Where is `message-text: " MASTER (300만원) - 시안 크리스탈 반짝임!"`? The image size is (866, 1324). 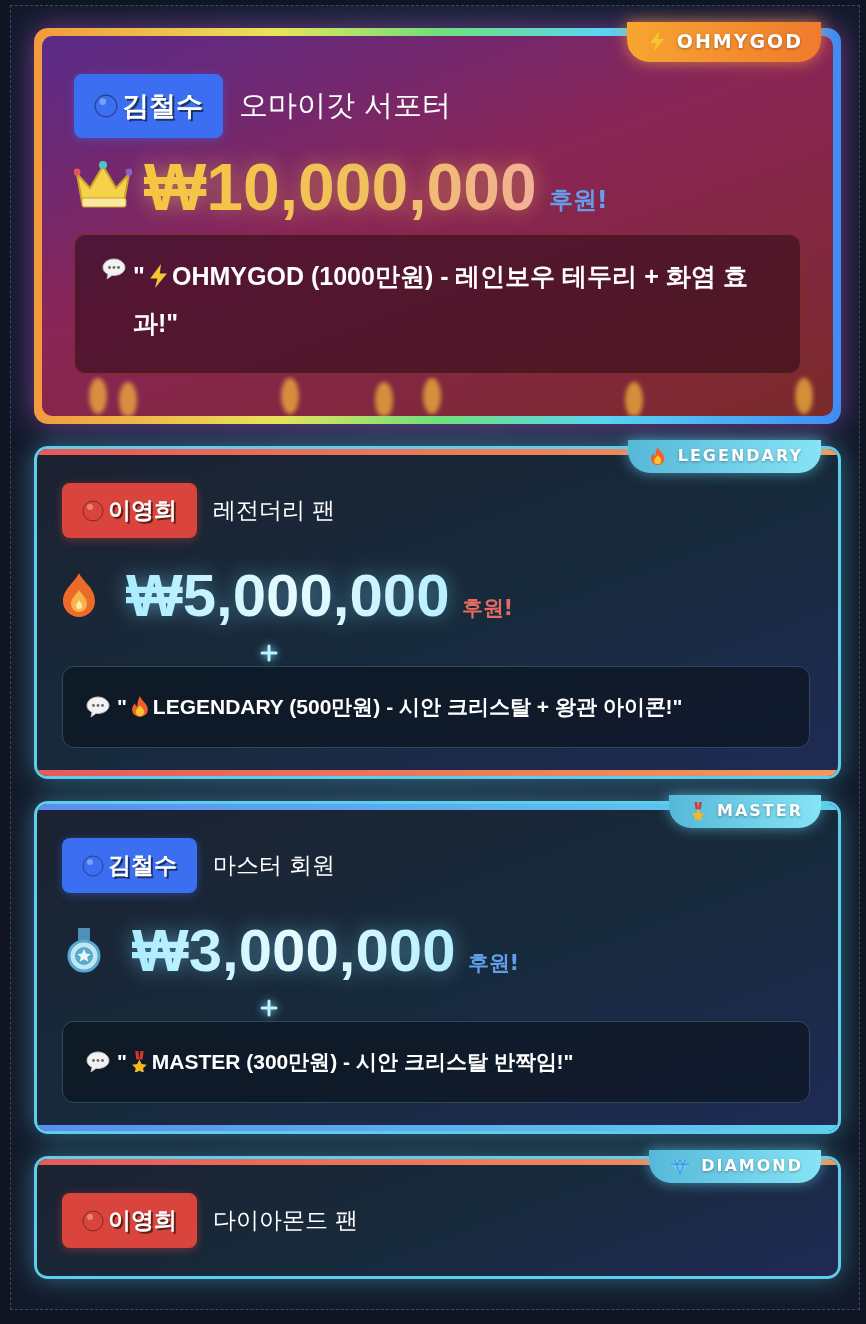 message-text: " MASTER (300만원) - 시안 크리스탈 반짝임!" is located at coordinates (346, 1062).